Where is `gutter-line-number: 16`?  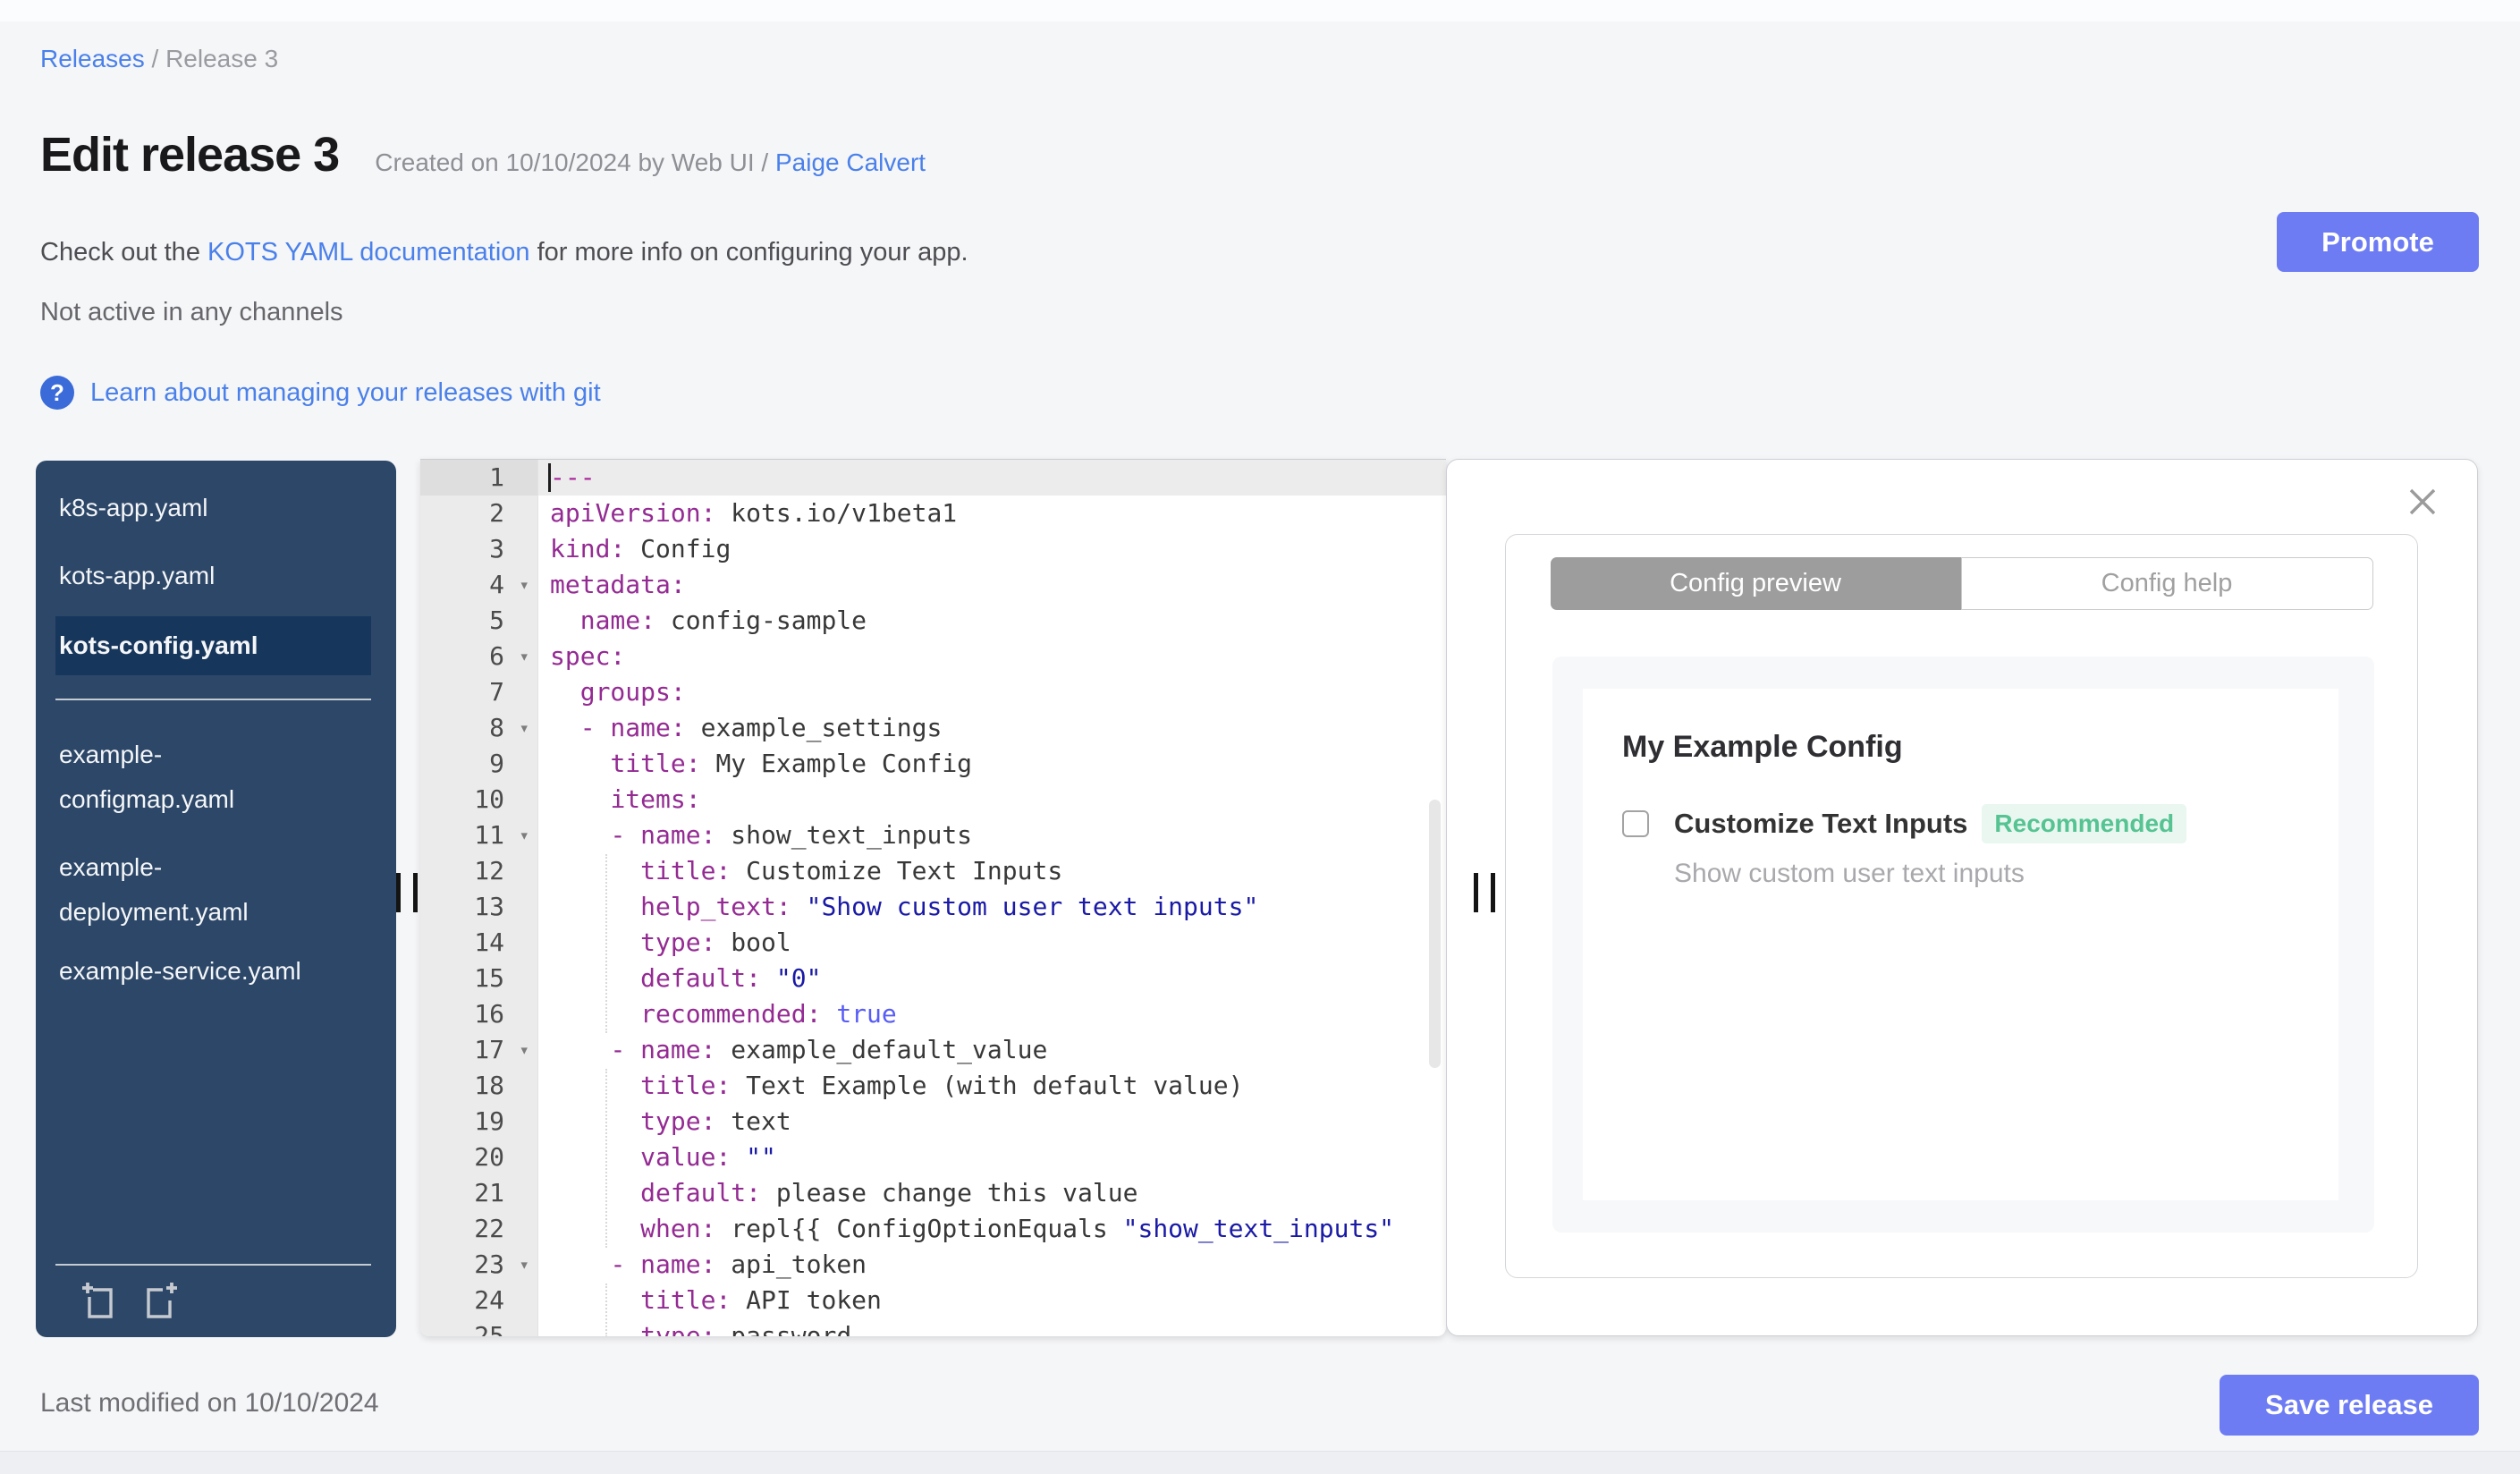
gutter-line-number: 16 is located at coordinates (479, 1014).